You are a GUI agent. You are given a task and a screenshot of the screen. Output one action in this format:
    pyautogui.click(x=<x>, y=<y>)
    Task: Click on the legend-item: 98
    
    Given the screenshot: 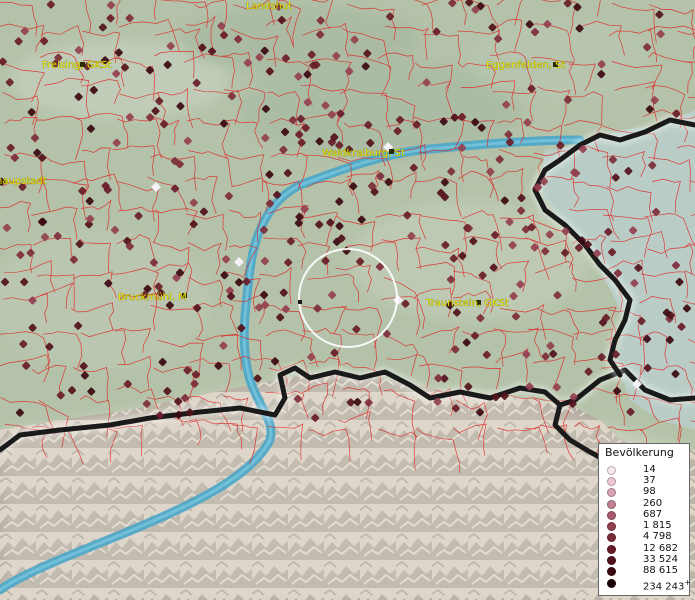 What is the action you would take?
    pyautogui.click(x=644, y=492)
    